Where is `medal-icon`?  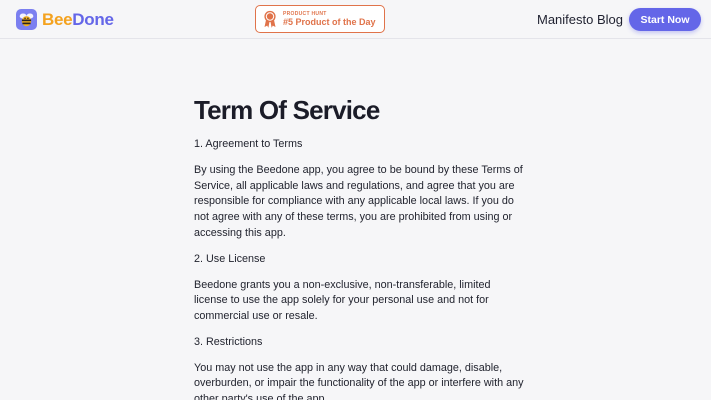
medal-icon is located at coordinates (270, 19).